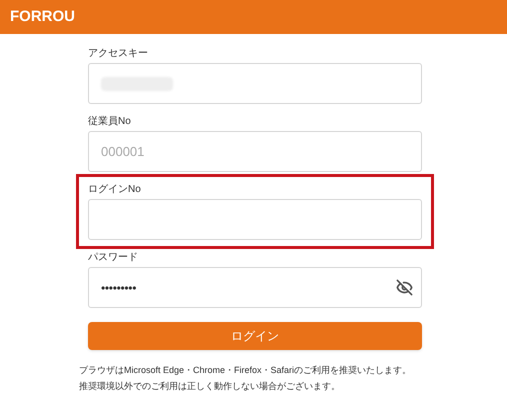 The width and height of the screenshot is (507, 402). What do you see at coordinates (245, 370) in the screenshot?
I see `notice-text: ブラウザはMicrosoft Edge・Chrome・Firefox・Safariのご利用を推奨いたします。` at bounding box center [245, 370].